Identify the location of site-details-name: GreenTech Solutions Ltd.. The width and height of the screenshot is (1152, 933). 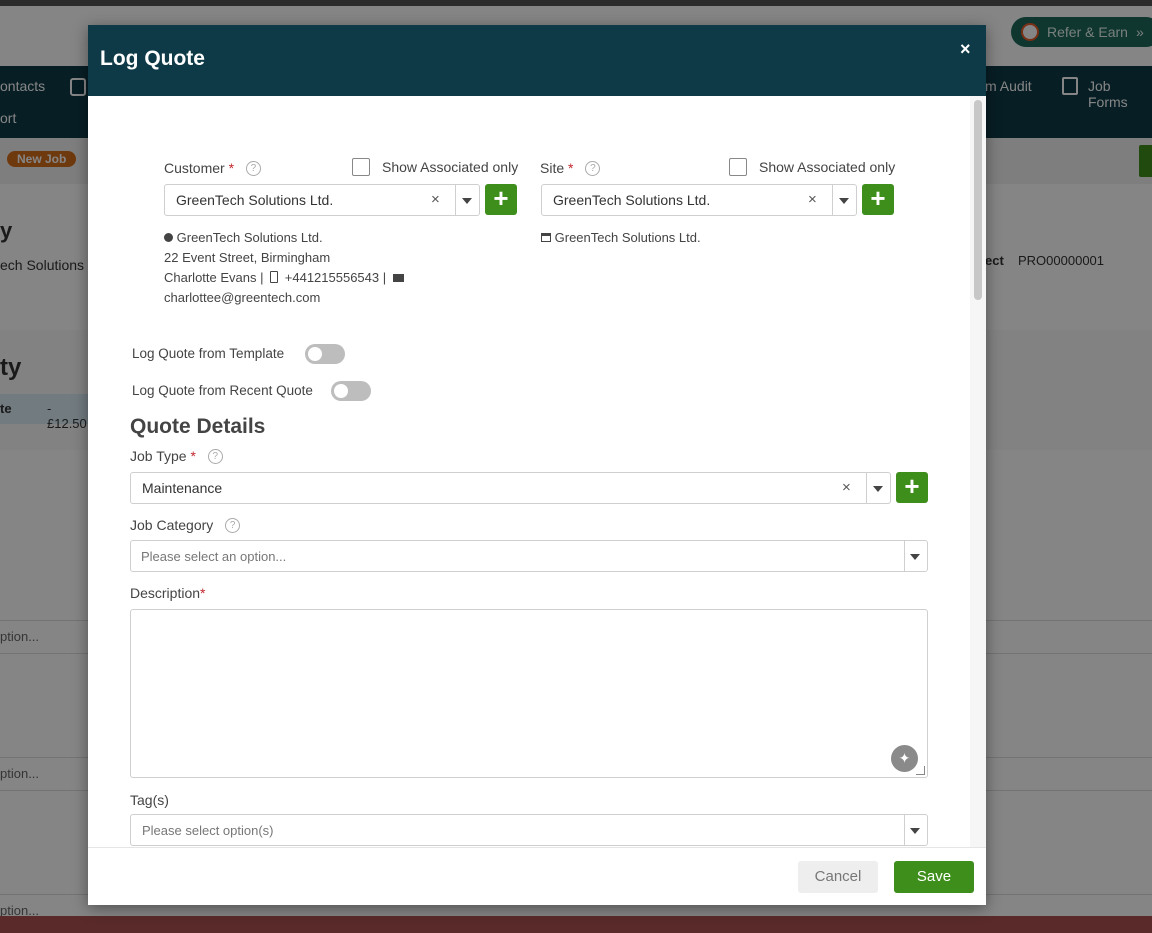
(627, 237).